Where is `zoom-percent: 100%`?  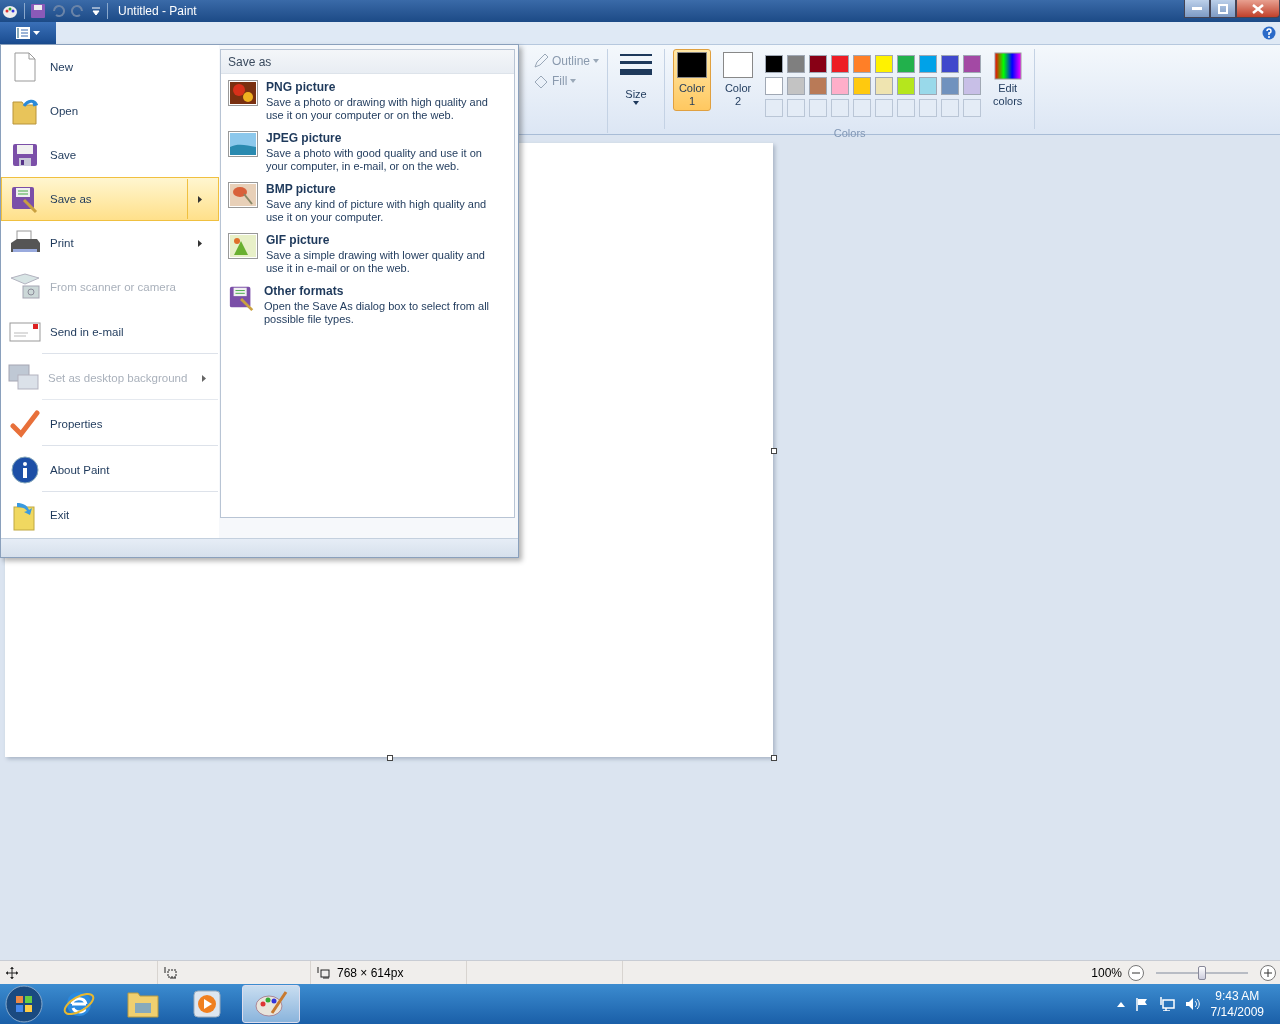 zoom-percent: 100% is located at coordinates (1106, 972).